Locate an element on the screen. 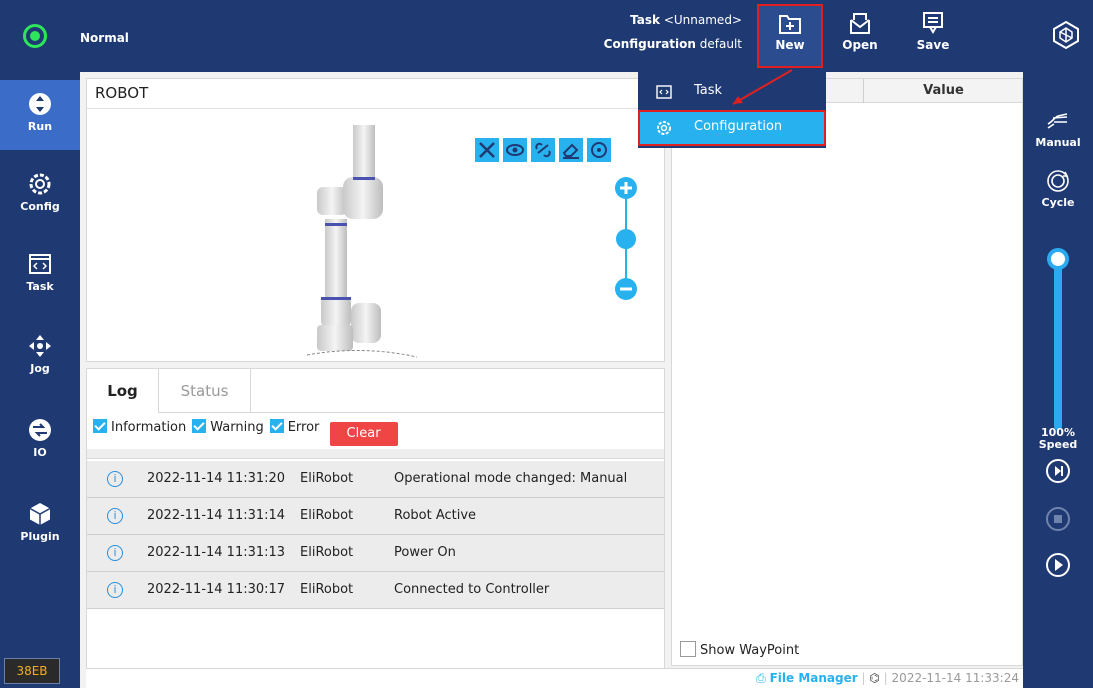 The width and height of the screenshot is (1093, 688). zoom-out-button is located at coordinates (626, 289).